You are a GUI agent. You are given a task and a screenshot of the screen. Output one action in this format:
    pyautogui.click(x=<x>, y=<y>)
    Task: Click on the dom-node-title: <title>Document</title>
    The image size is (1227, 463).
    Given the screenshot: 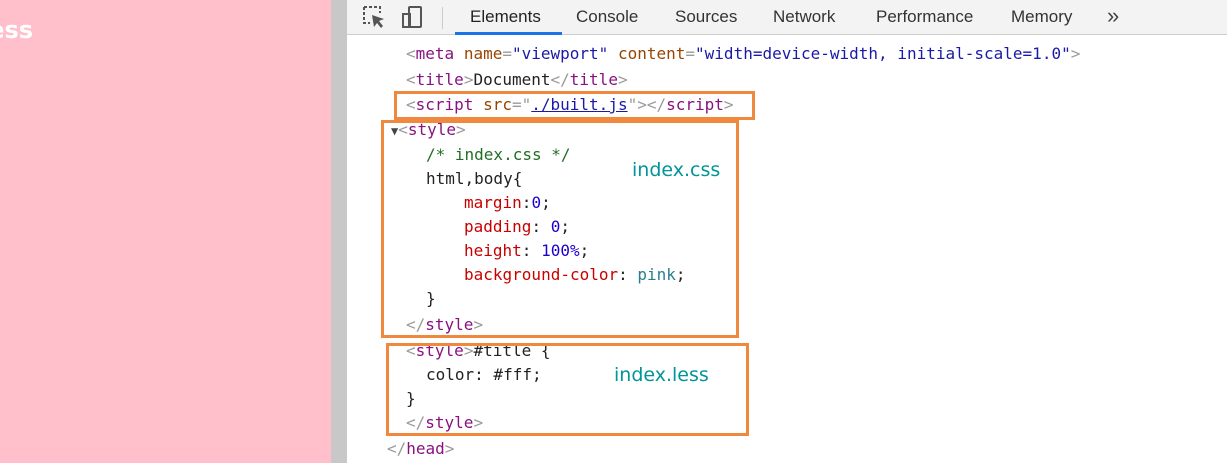 What is the action you would take?
    pyautogui.click(x=517, y=80)
    